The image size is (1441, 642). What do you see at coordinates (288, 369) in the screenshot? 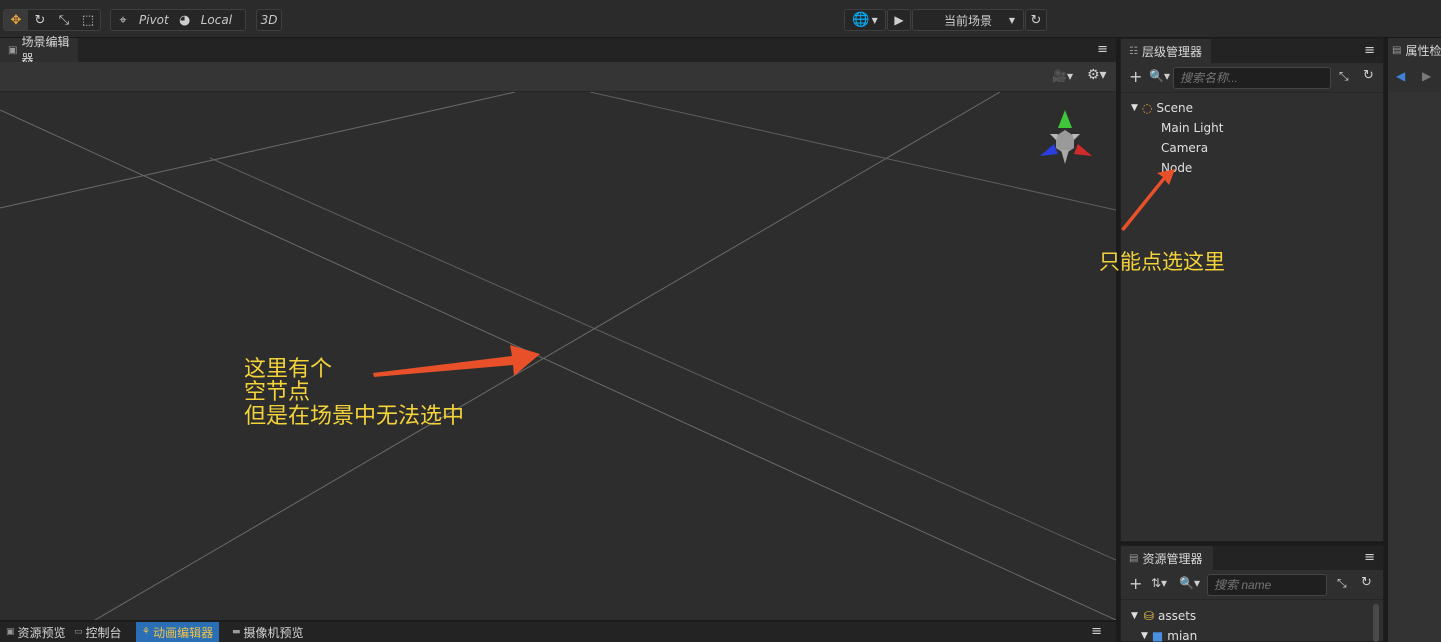
I see `annotation-line-1: 这里有个` at bounding box center [288, 369].